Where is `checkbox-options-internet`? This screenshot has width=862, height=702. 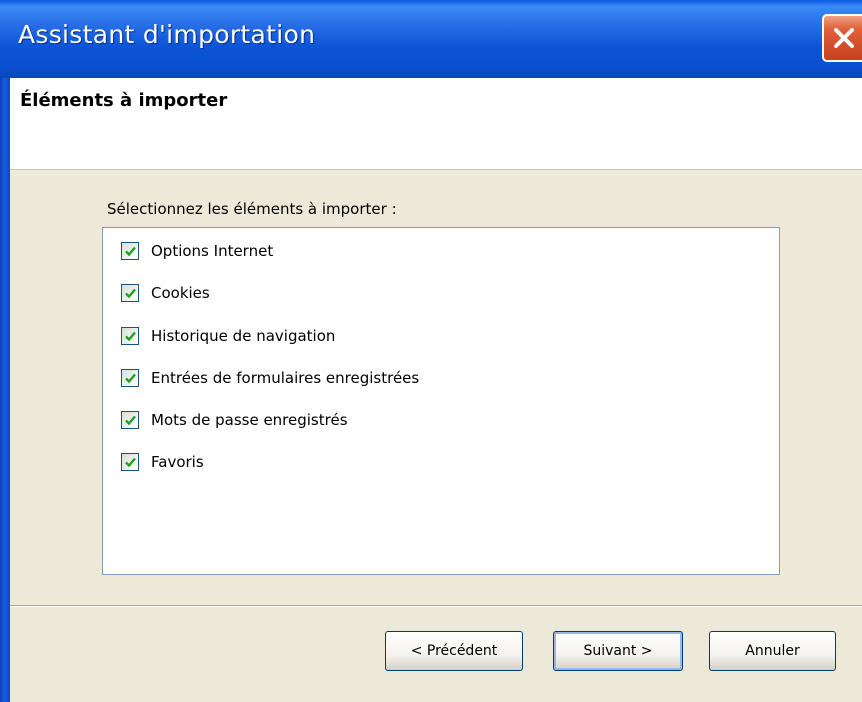 checkbox-options-internet is located at coordinates (130, 251).